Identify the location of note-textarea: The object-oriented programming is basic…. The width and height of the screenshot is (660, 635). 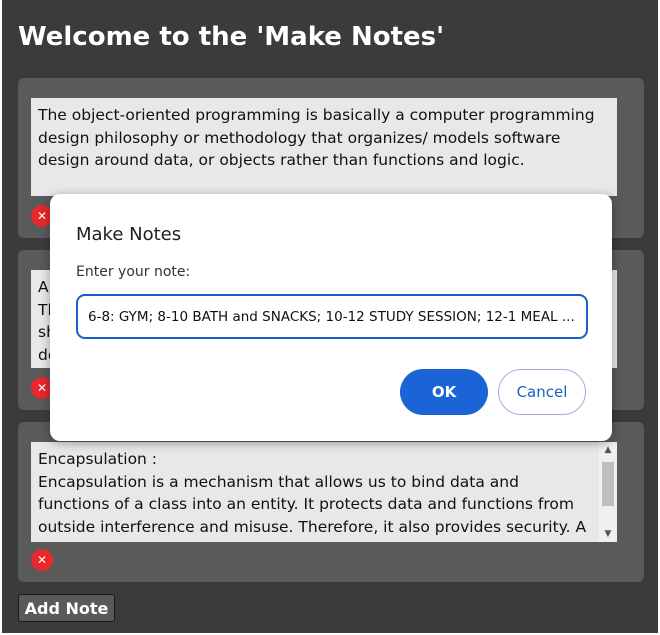
(324, 147).